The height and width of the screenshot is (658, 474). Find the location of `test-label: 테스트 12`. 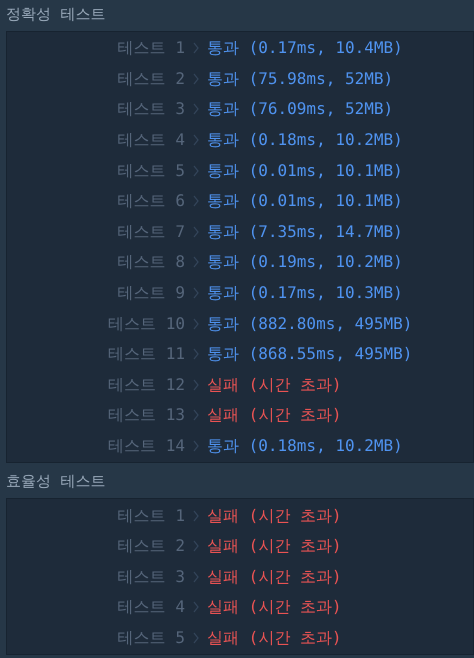

test-label: 테스트 12 is located at coordinates (146, 385).